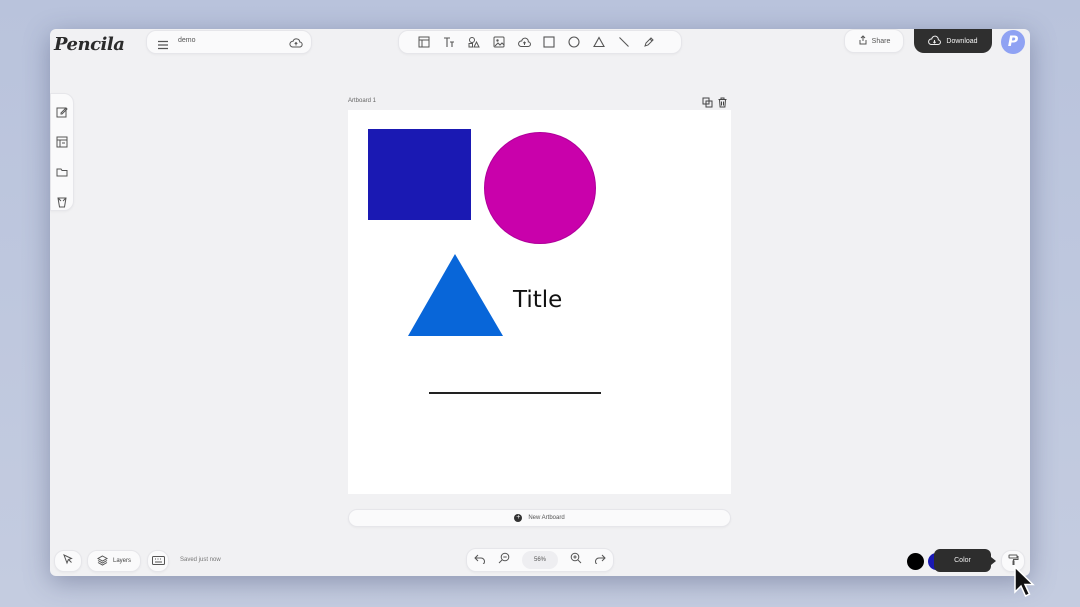 This screenshot has height=607, width=1080. I want to click on left-sidebar, so click(62, 152).